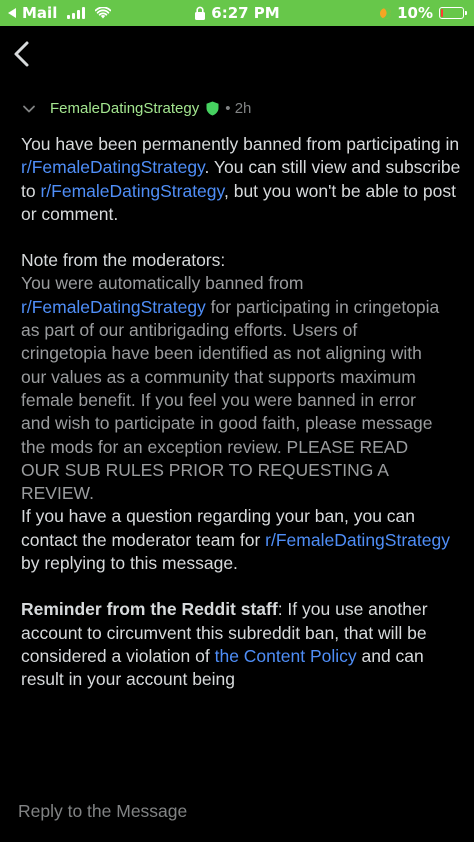 The image size is (474, 842). I want to click on moderator-shield-icon, so click(212, 108).